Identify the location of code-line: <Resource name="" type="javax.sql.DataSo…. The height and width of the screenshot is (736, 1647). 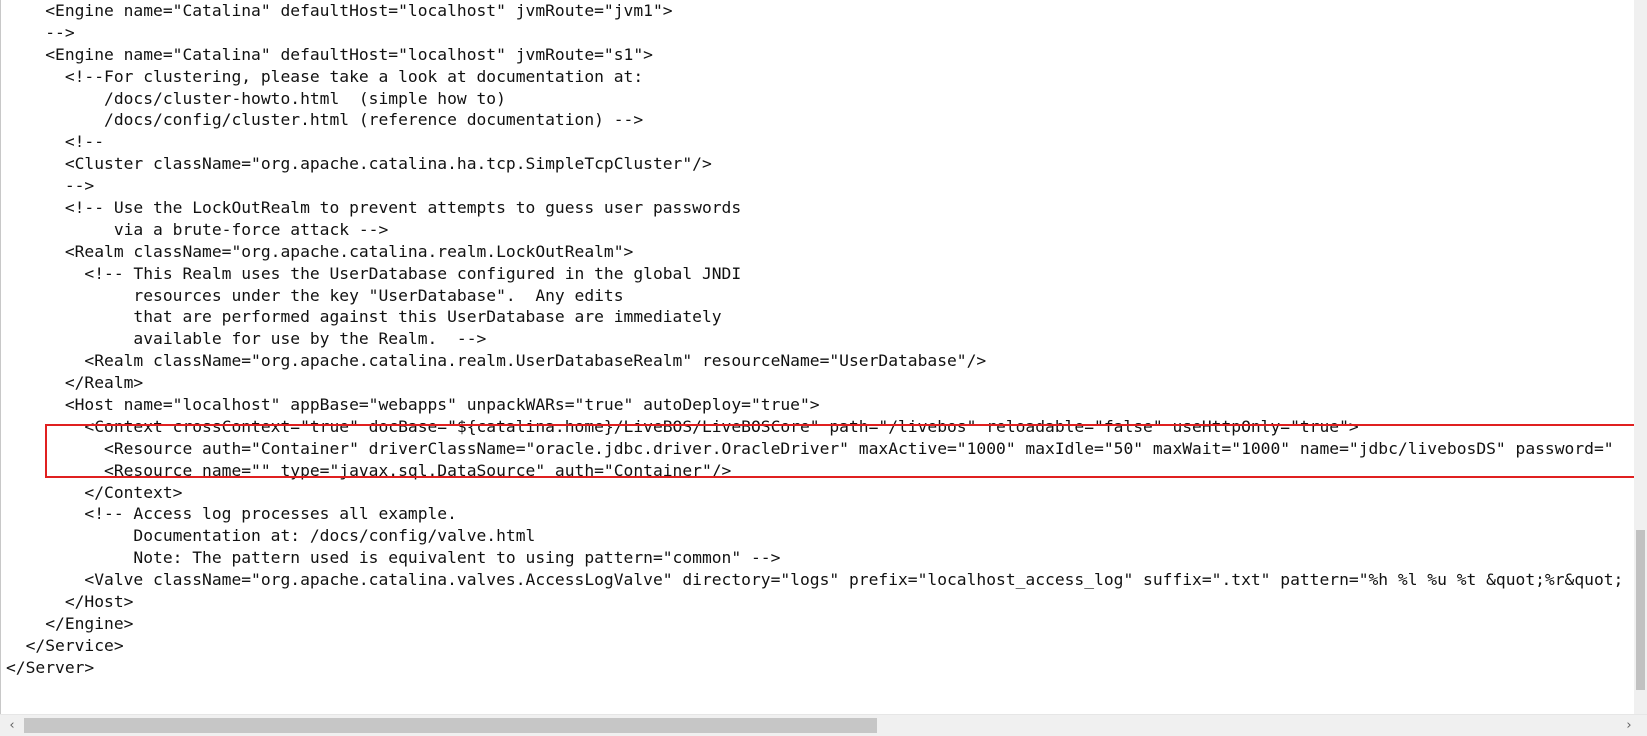
(369, 470).